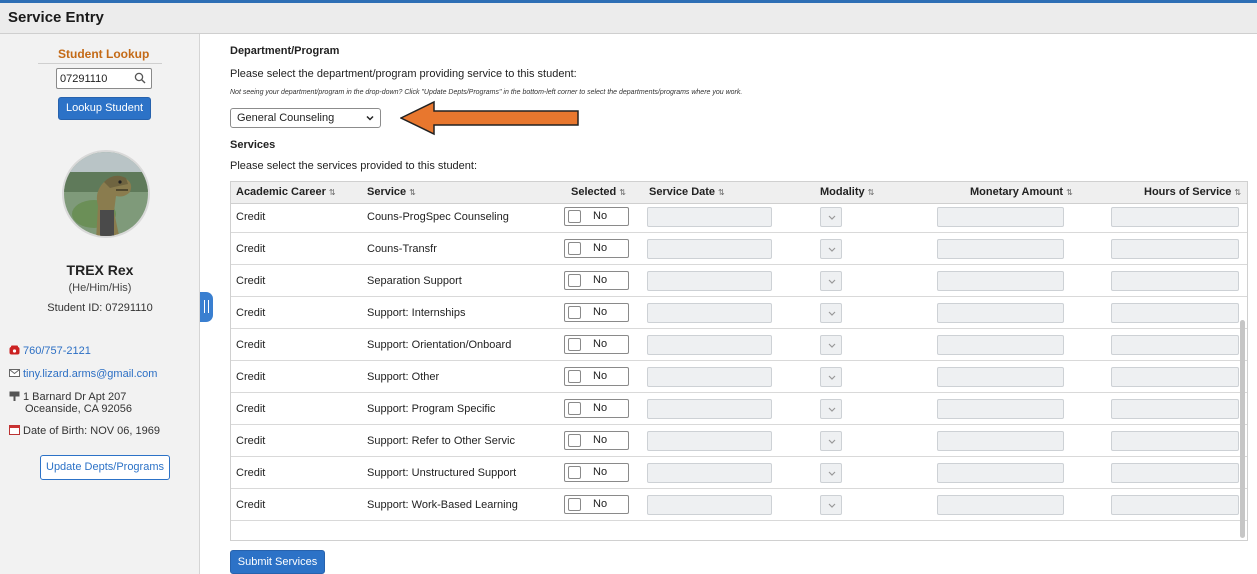 This screenshot has width=1257, height=574. I want to click on phone-link: 760/757-2121, so click(57, 351).